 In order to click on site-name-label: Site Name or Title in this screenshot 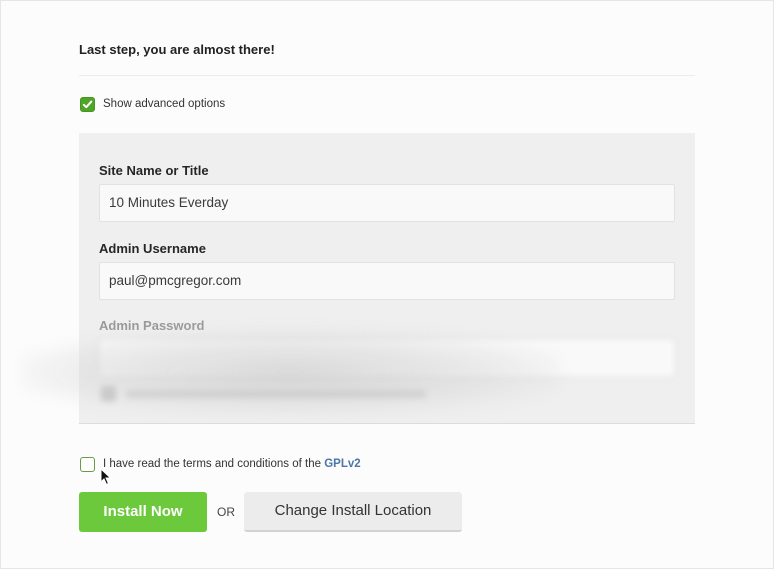, I will do `click(154, 170)`.